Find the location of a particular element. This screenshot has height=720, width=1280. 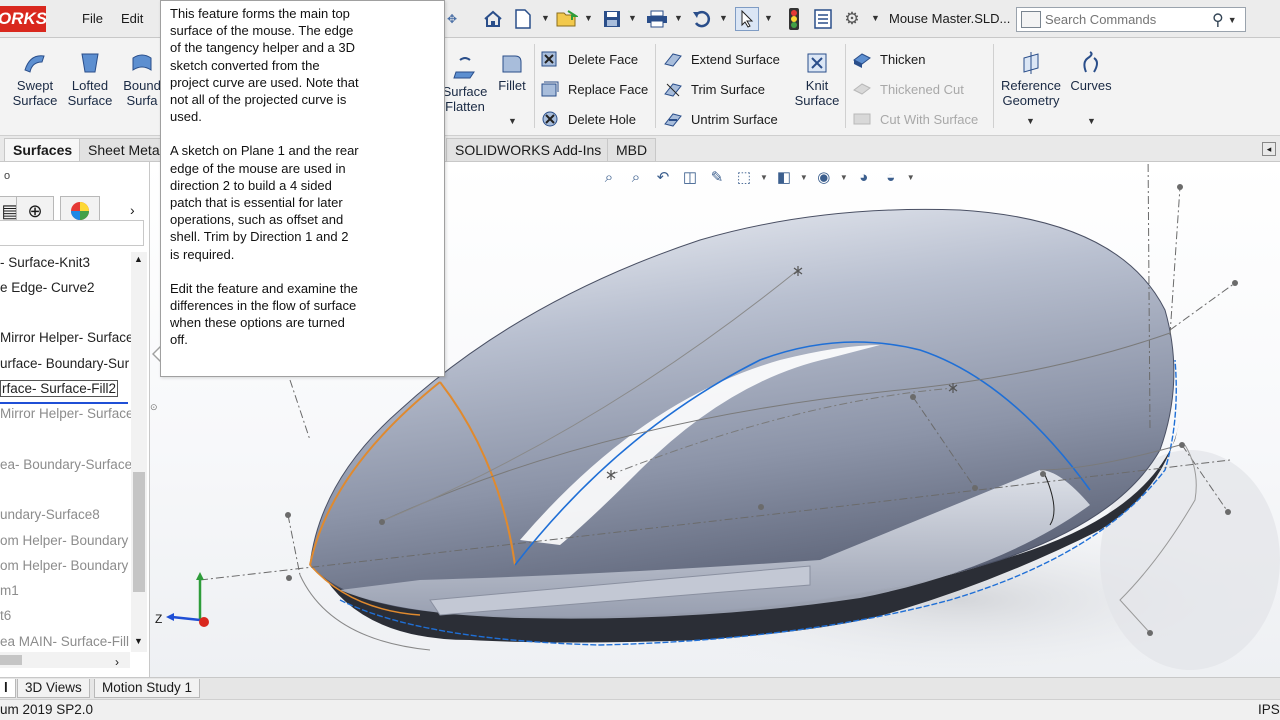

cut-with-surface-button: Cut With Surface is located at coordinates (915, 119).